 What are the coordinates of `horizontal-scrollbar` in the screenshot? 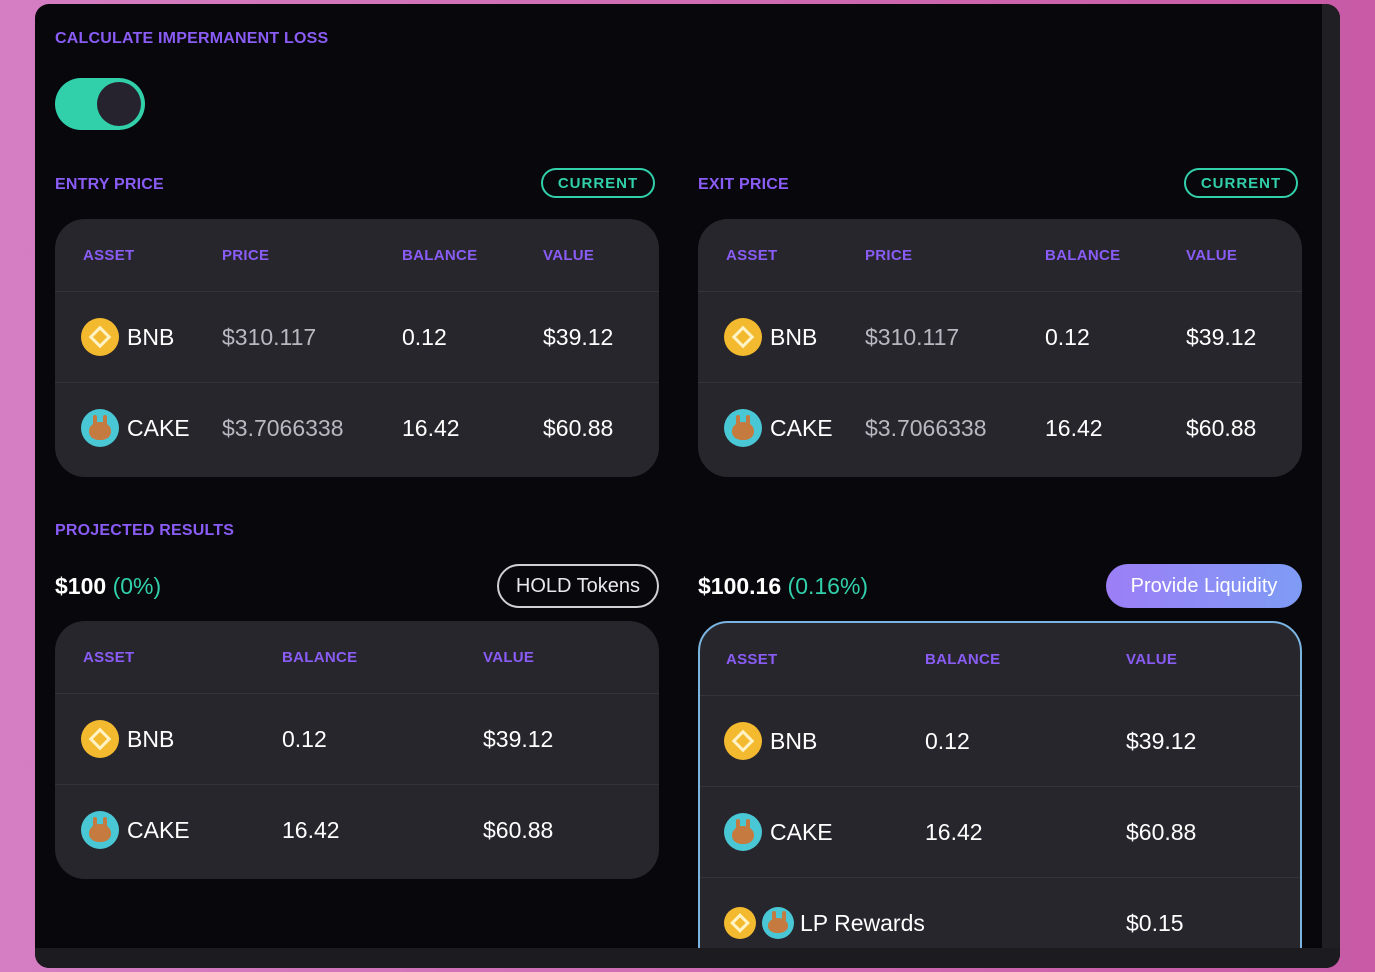 It's located at (687, 958).